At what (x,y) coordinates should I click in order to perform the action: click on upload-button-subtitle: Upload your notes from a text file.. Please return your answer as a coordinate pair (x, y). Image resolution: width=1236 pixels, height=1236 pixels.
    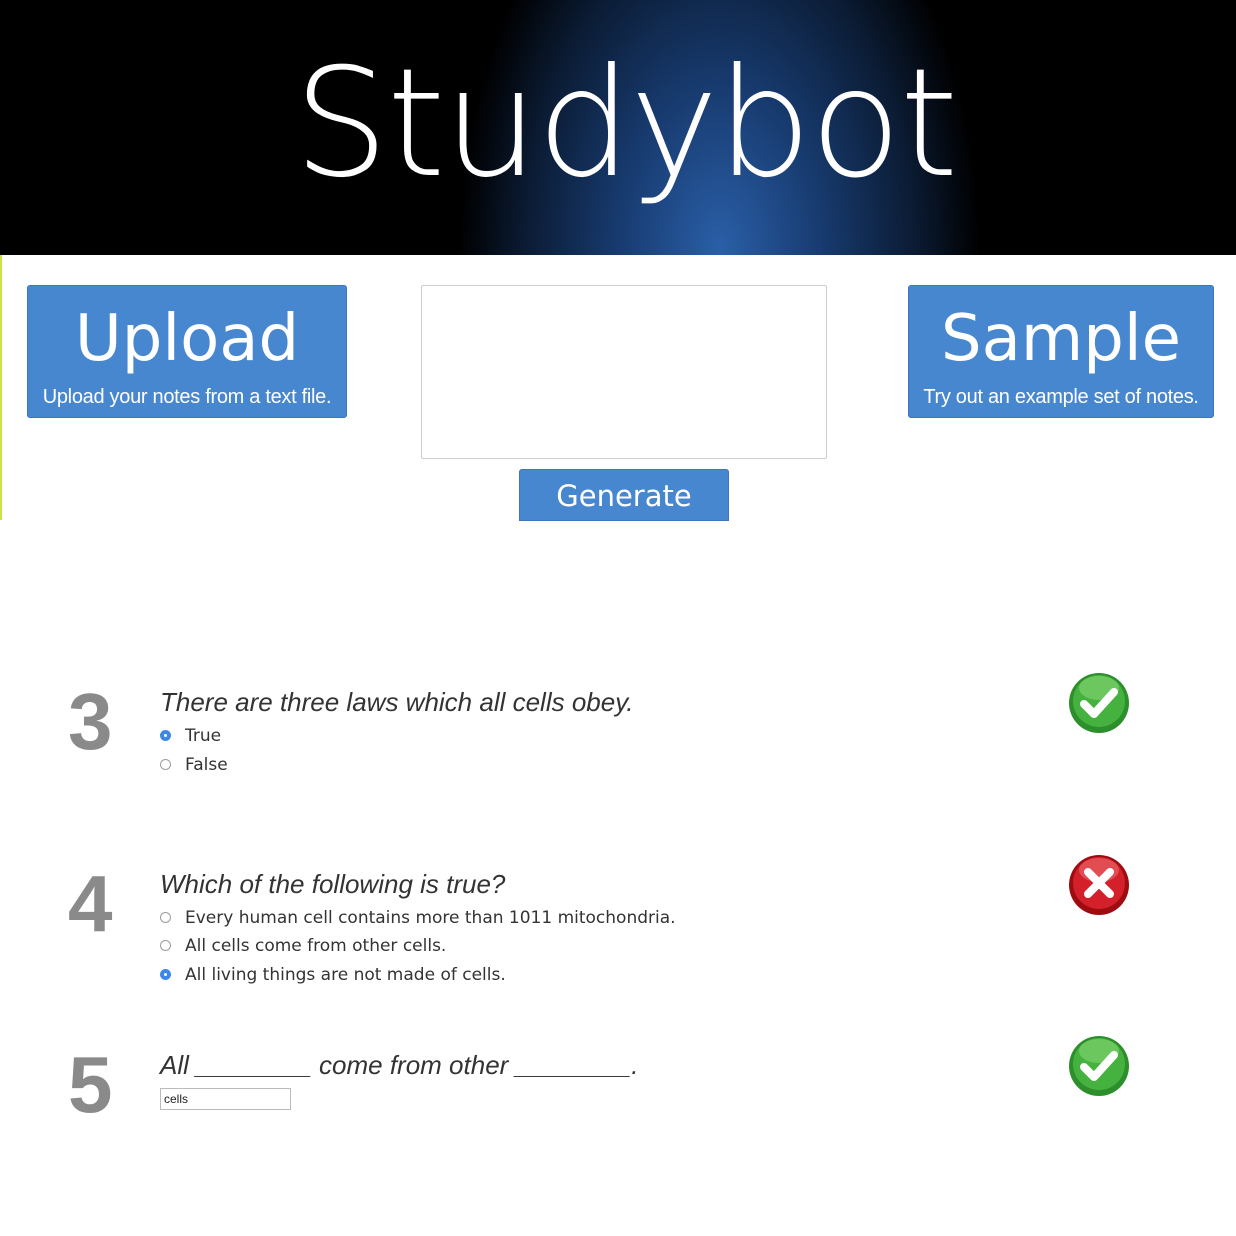
    Looking at the image, I should click on (187, 397).